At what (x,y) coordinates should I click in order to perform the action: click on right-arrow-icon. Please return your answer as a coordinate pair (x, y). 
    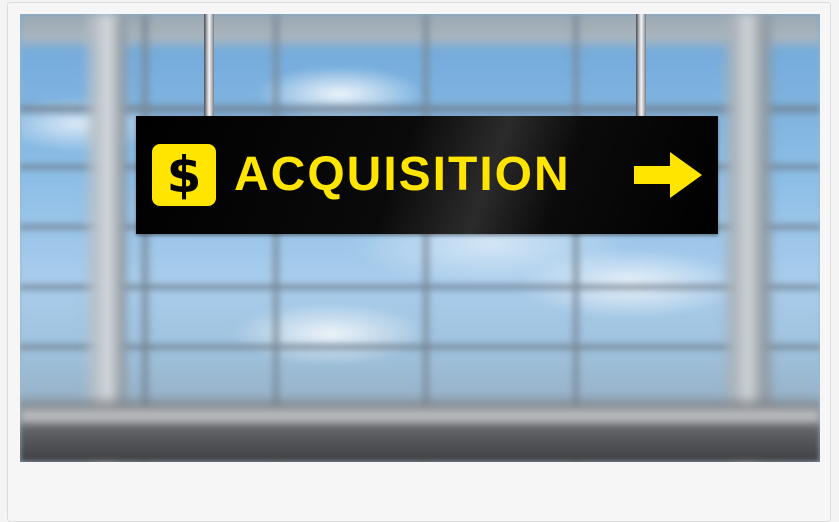
    Looking at the image, I should click on (668, 175).